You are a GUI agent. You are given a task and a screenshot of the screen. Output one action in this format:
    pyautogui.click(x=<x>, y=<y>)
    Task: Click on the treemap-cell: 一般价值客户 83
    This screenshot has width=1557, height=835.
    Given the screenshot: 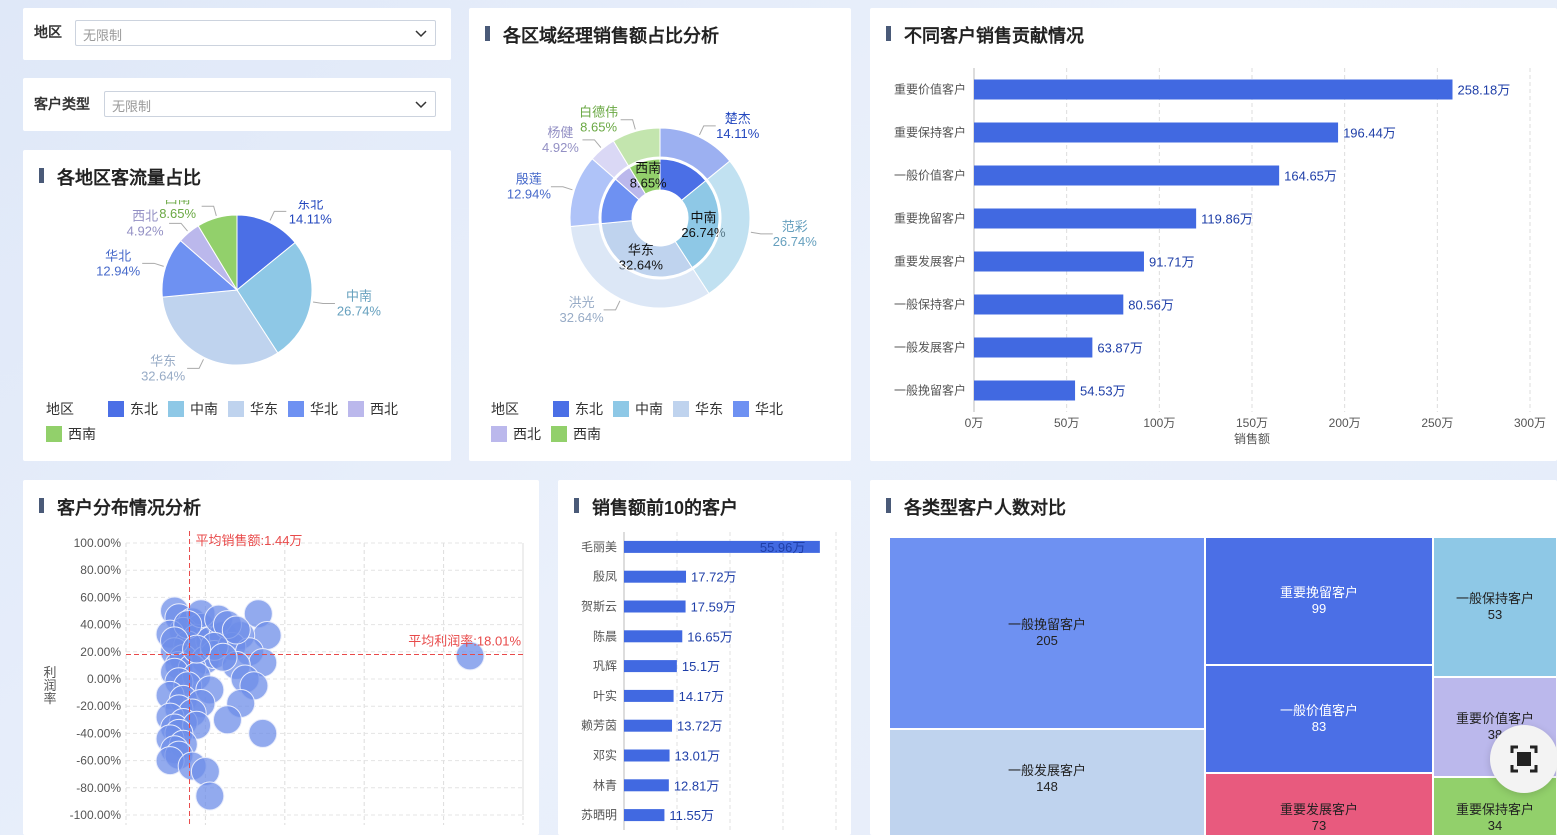 What is the action you would take?
    pyautogui.click(x=1319, y=719)
    